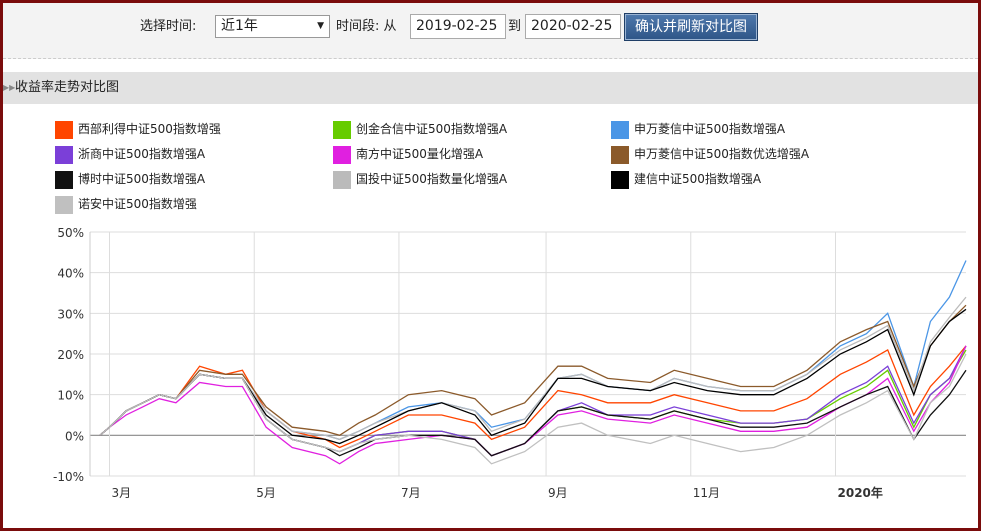 This screenshot has height=531, width=981. What do you see at coordinates (68, 477) in the screenshot?
I see `y-tick-label: -10%` at bounding box center [68, 477].